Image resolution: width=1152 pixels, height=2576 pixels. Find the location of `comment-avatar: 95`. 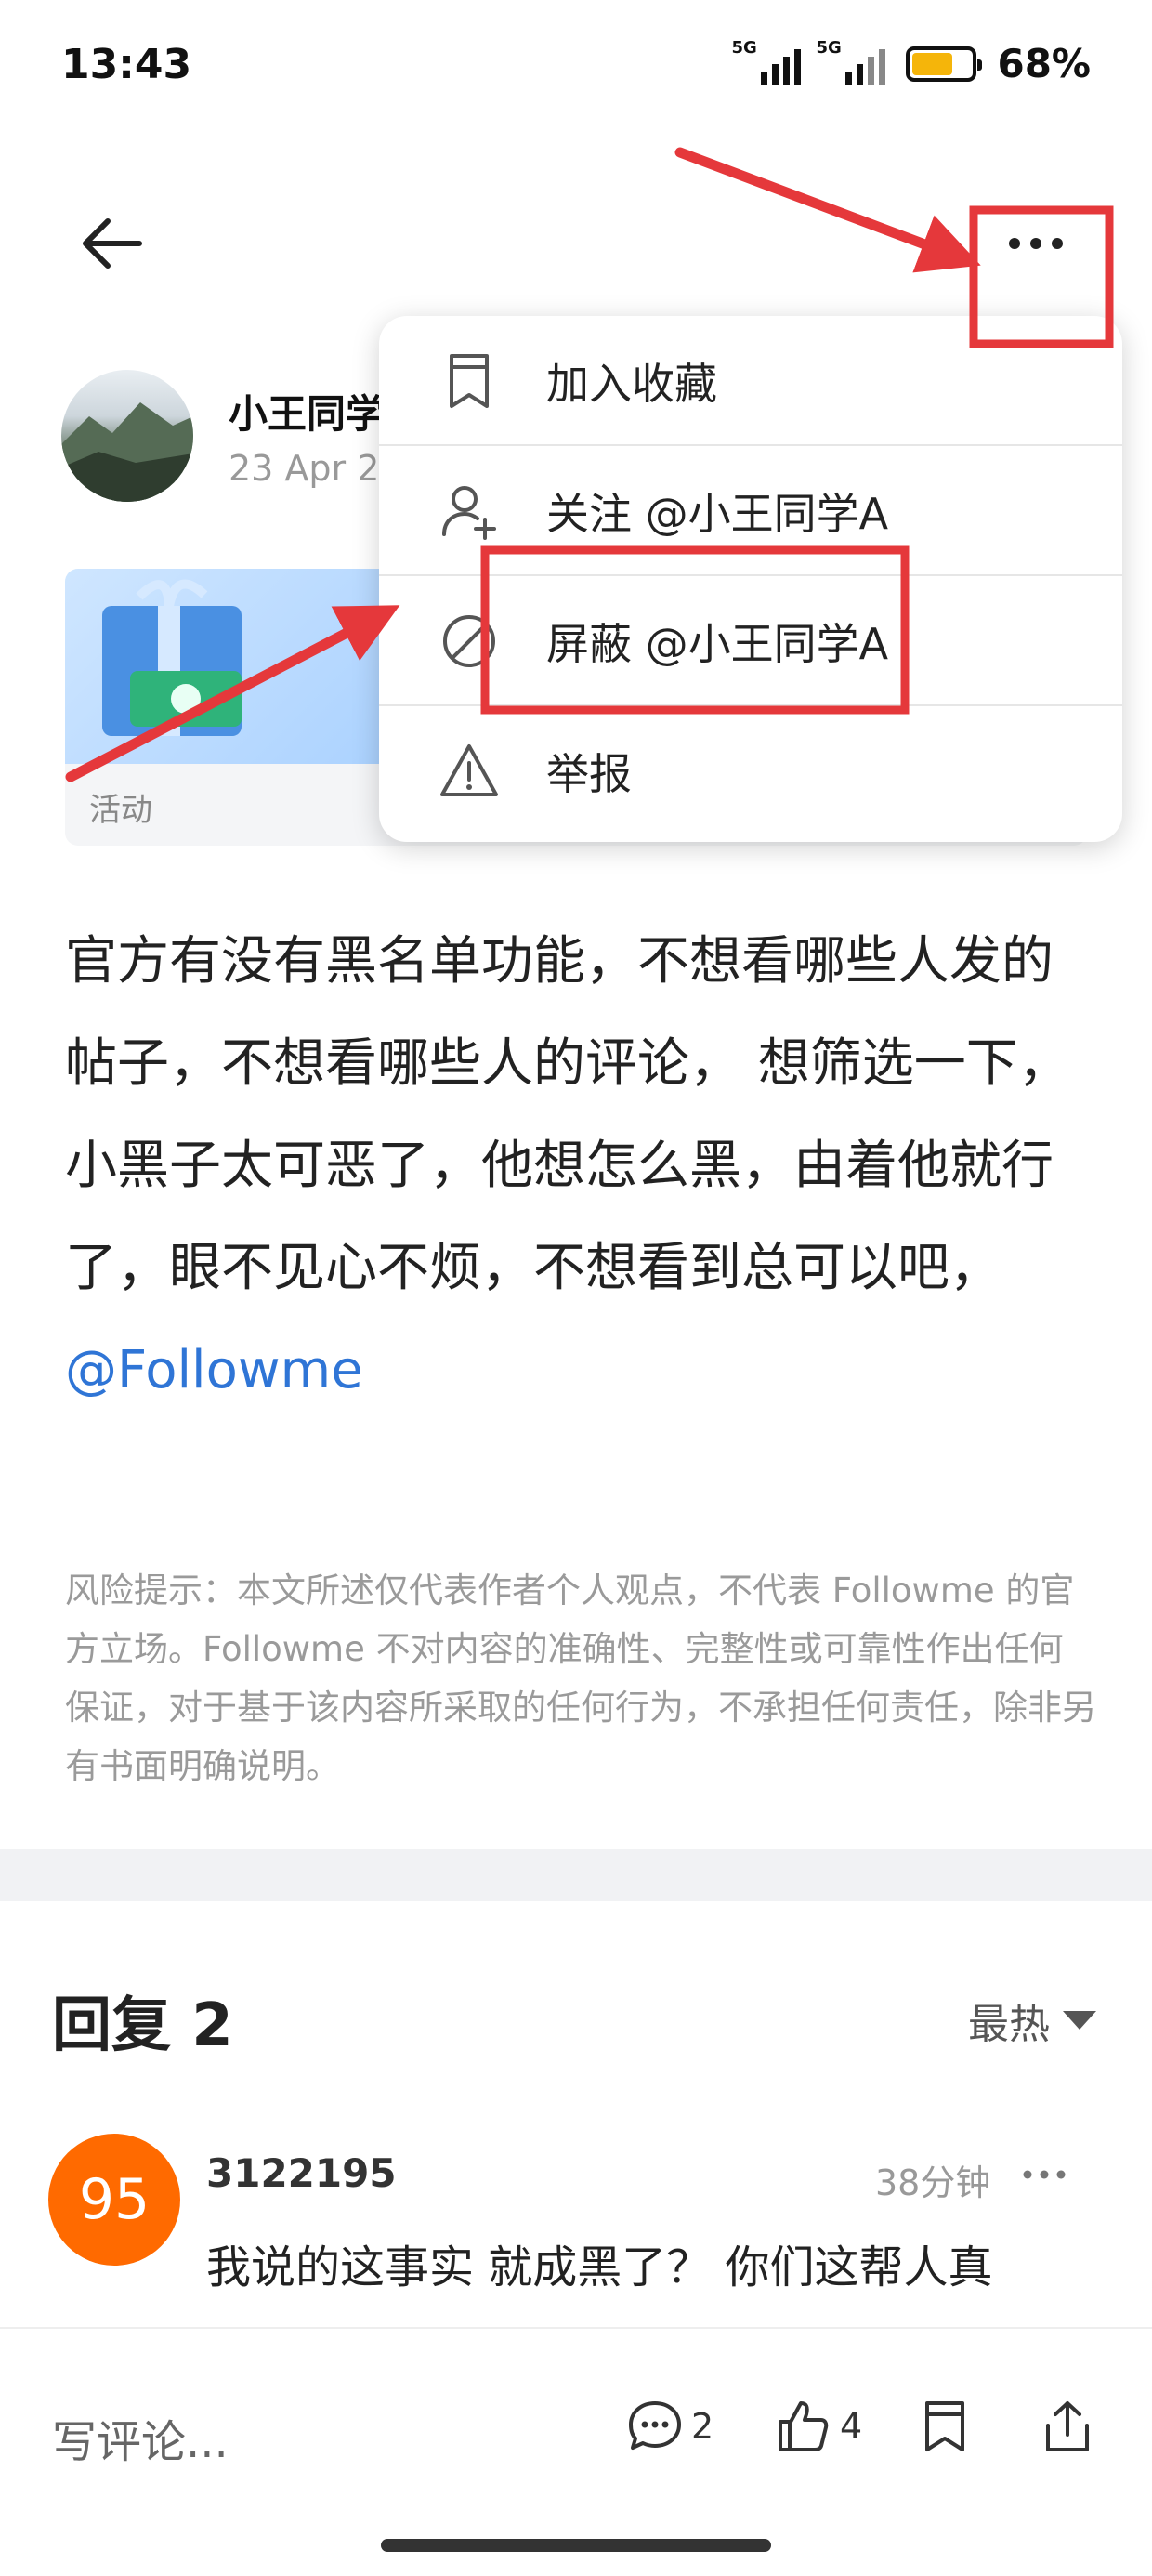

comment-avatar: 95 is located at coordinates (114, 2200).